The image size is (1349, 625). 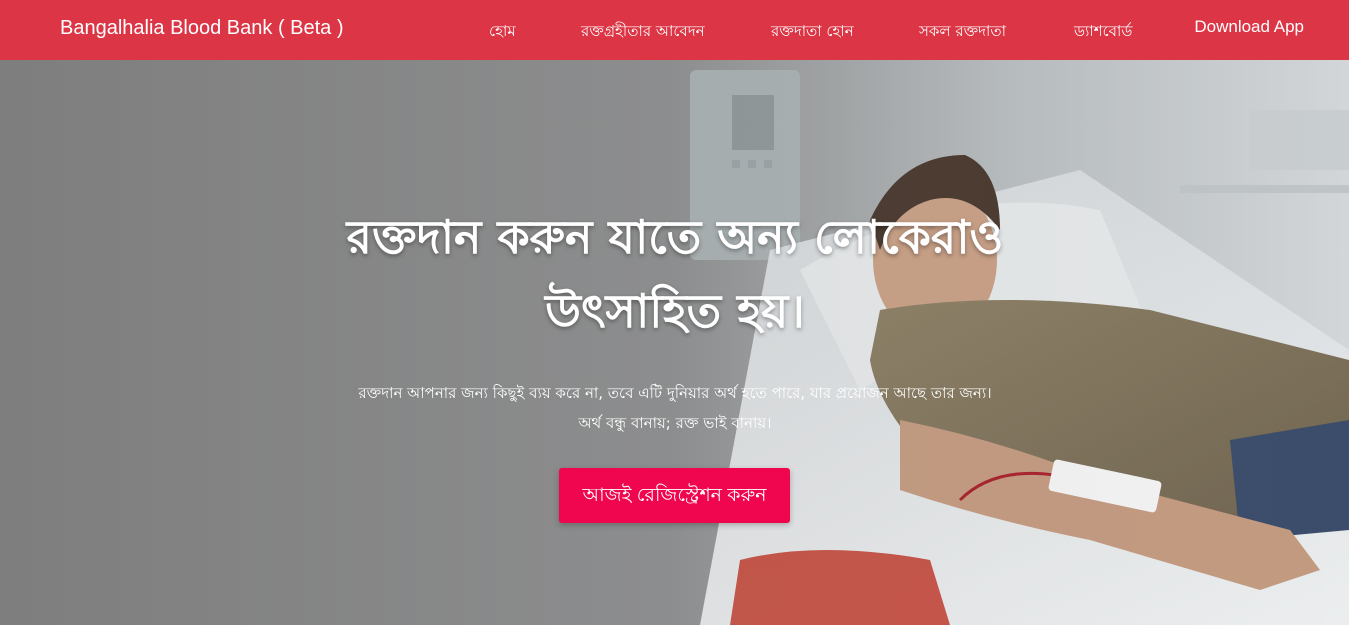 What do you see at coordinates (812, 32) in the screenshot?
I see `nav-become-donor: রক্তদাতা হোন` at bounding box center [812, 32].